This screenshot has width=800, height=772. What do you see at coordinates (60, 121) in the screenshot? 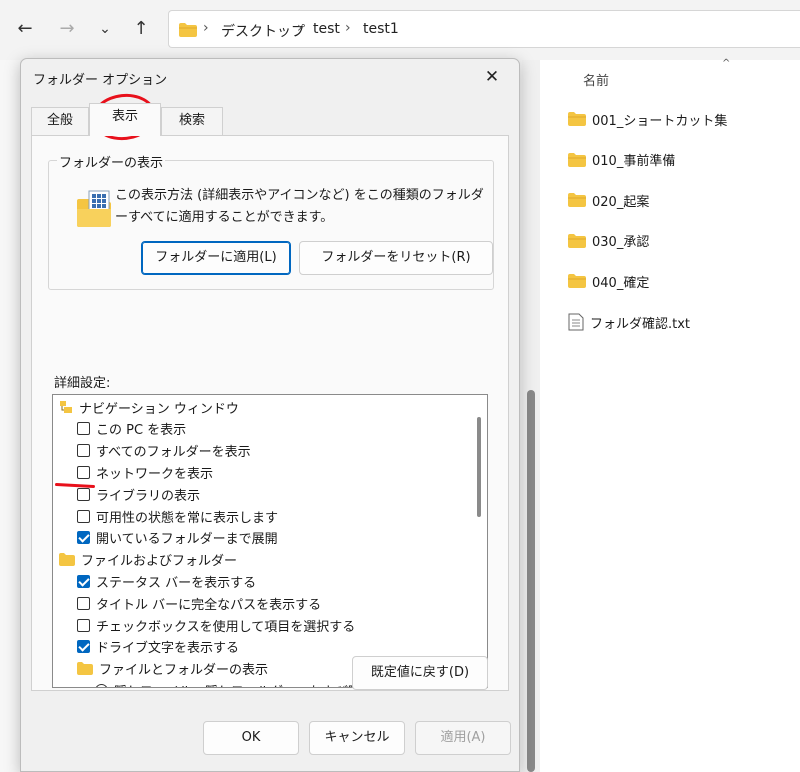
I see `tab-general: 全般` at bounding box center [60, 121].